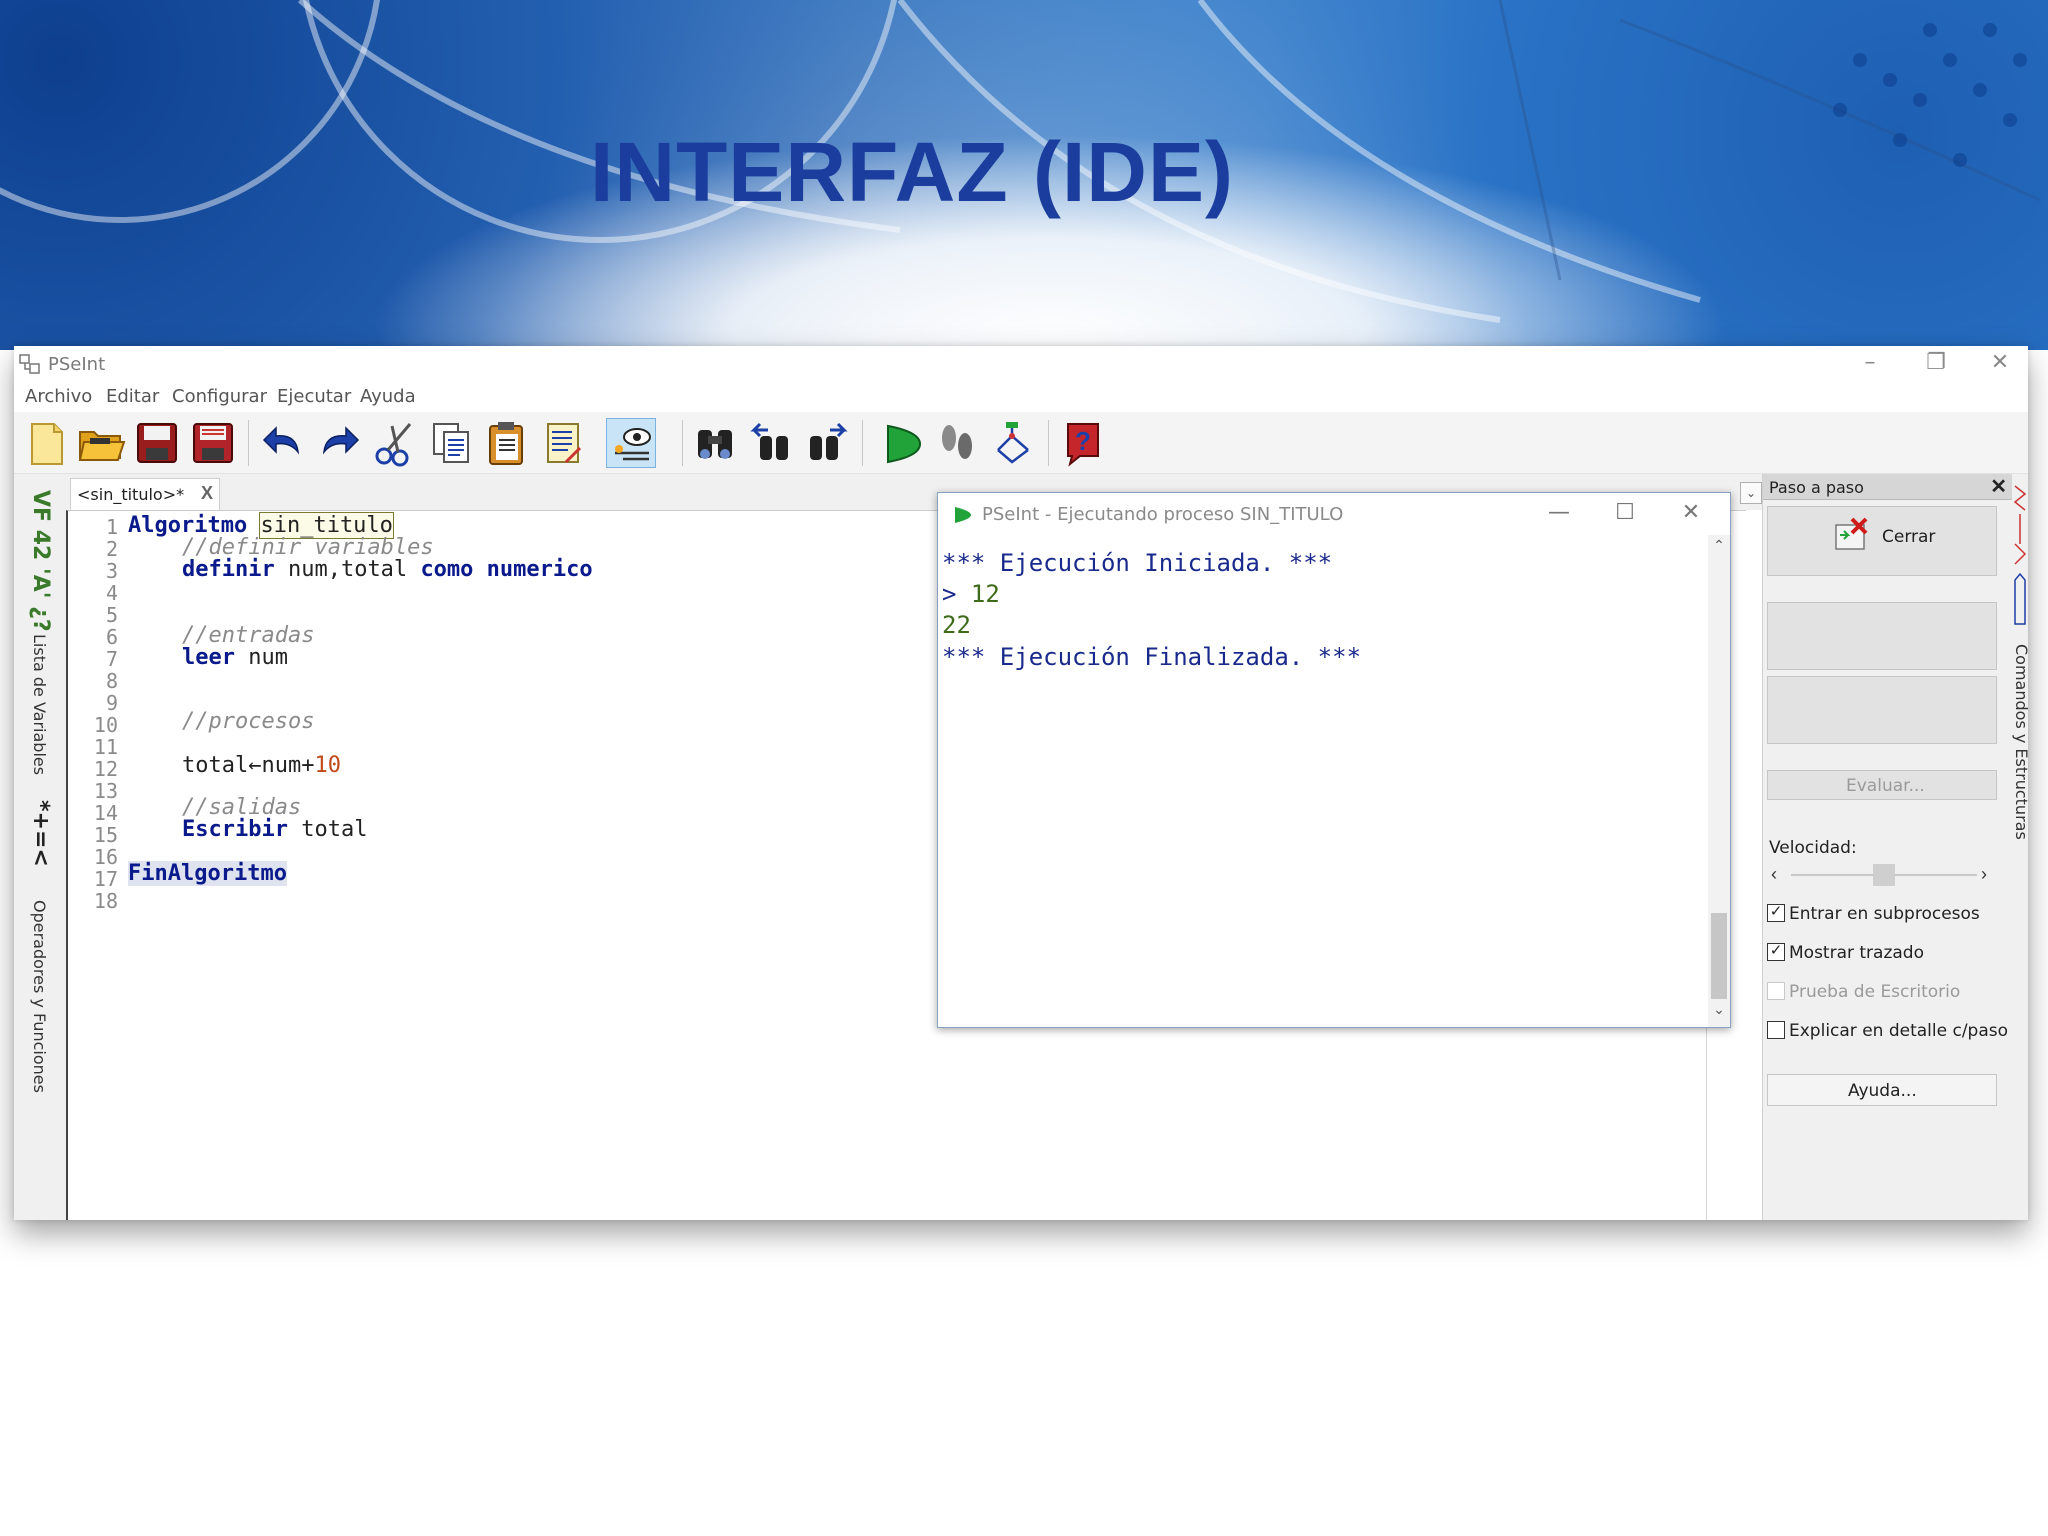 Image resolution: width=2048 pixels, height=1536 pixels. Describe the element at coordinates (1899, 1031) in the screenshot. I see `option-label: Explicar en detalle c/paso` at that location.